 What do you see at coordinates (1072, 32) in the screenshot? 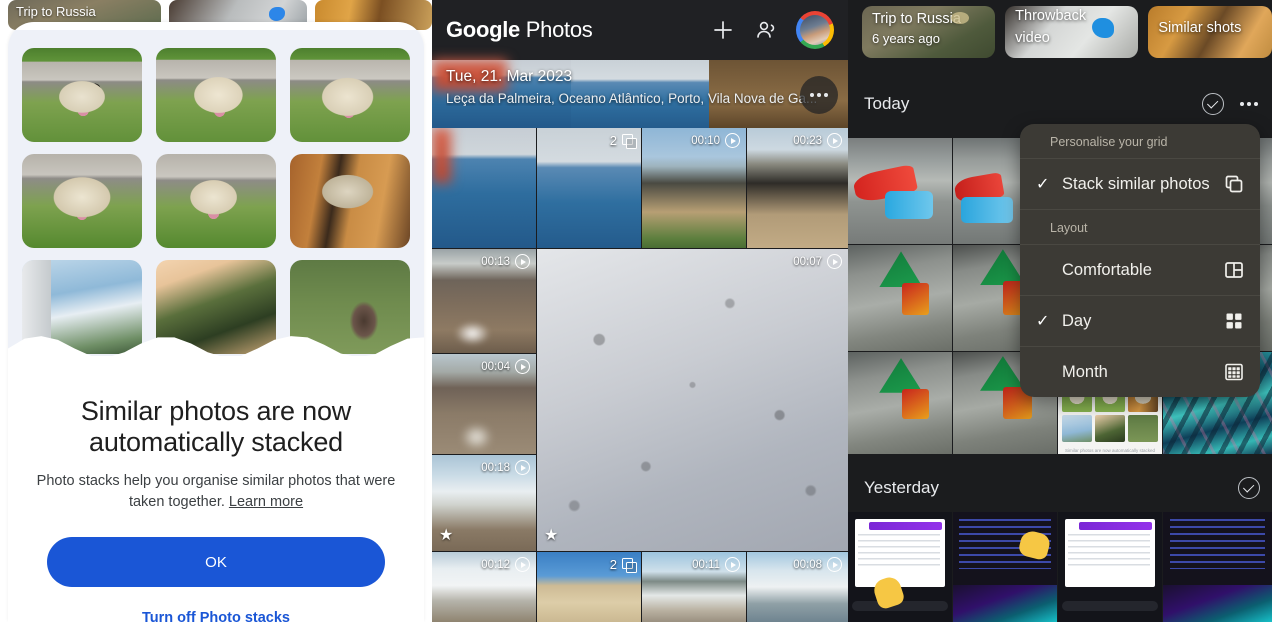
I see `memory-card-throwback-video: Throwback video` at bounding box center [1072, 32].